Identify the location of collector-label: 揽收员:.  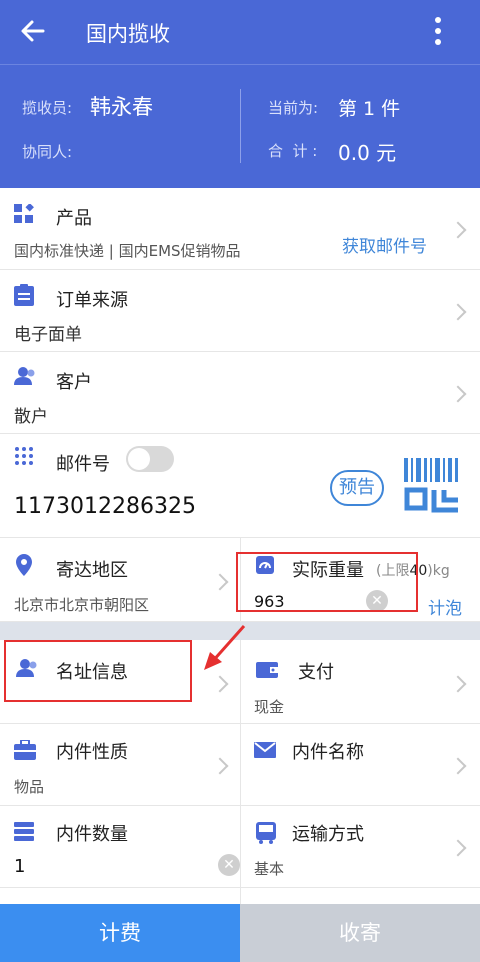
(47, 108).